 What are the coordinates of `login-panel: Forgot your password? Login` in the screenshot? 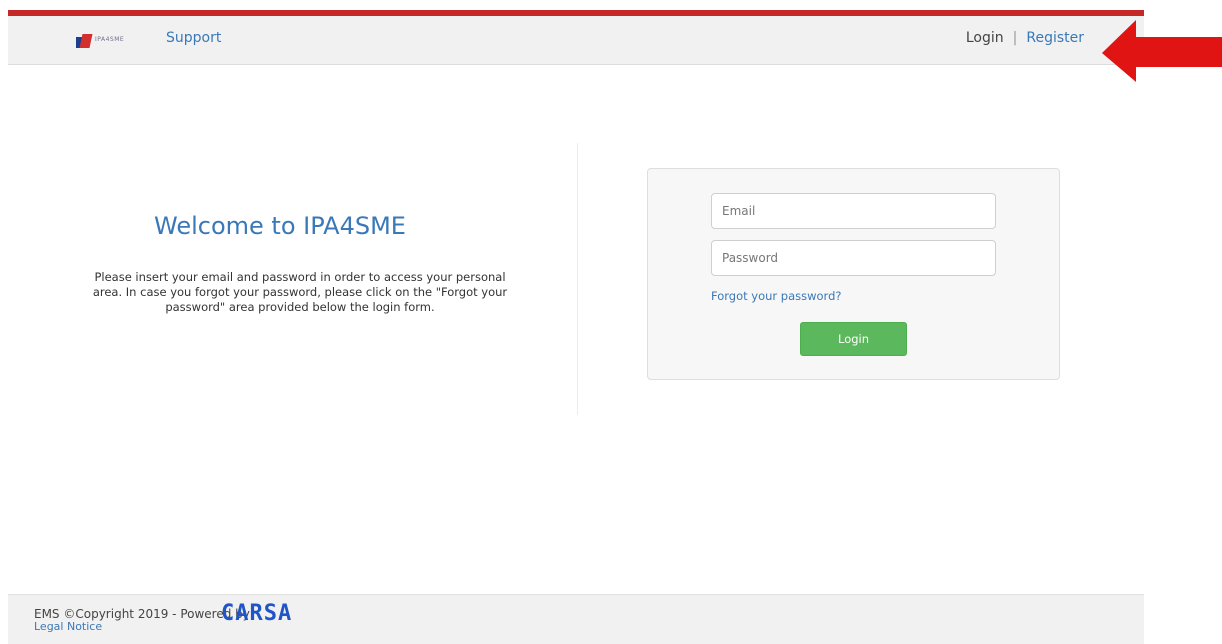 It's located at (853, 274).